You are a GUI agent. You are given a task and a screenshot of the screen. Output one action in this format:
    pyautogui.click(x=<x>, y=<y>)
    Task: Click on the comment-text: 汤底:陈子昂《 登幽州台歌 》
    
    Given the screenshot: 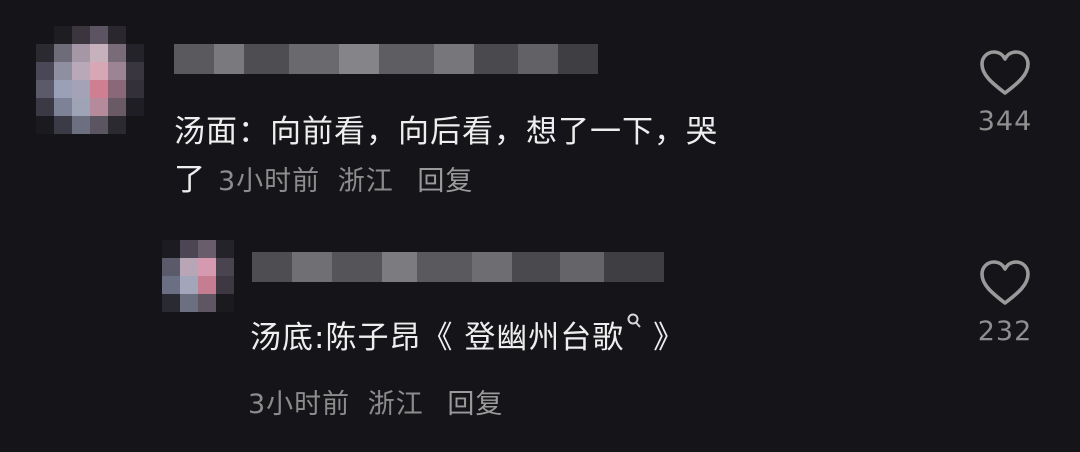 What is the action you would take?
    pyautogui.click(x=467, y=337)
    